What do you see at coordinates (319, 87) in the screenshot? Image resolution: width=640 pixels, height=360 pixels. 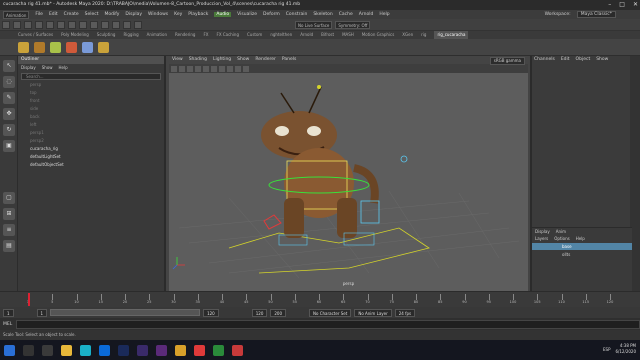 I see `antenna-control` at bounding box center [319, 87].